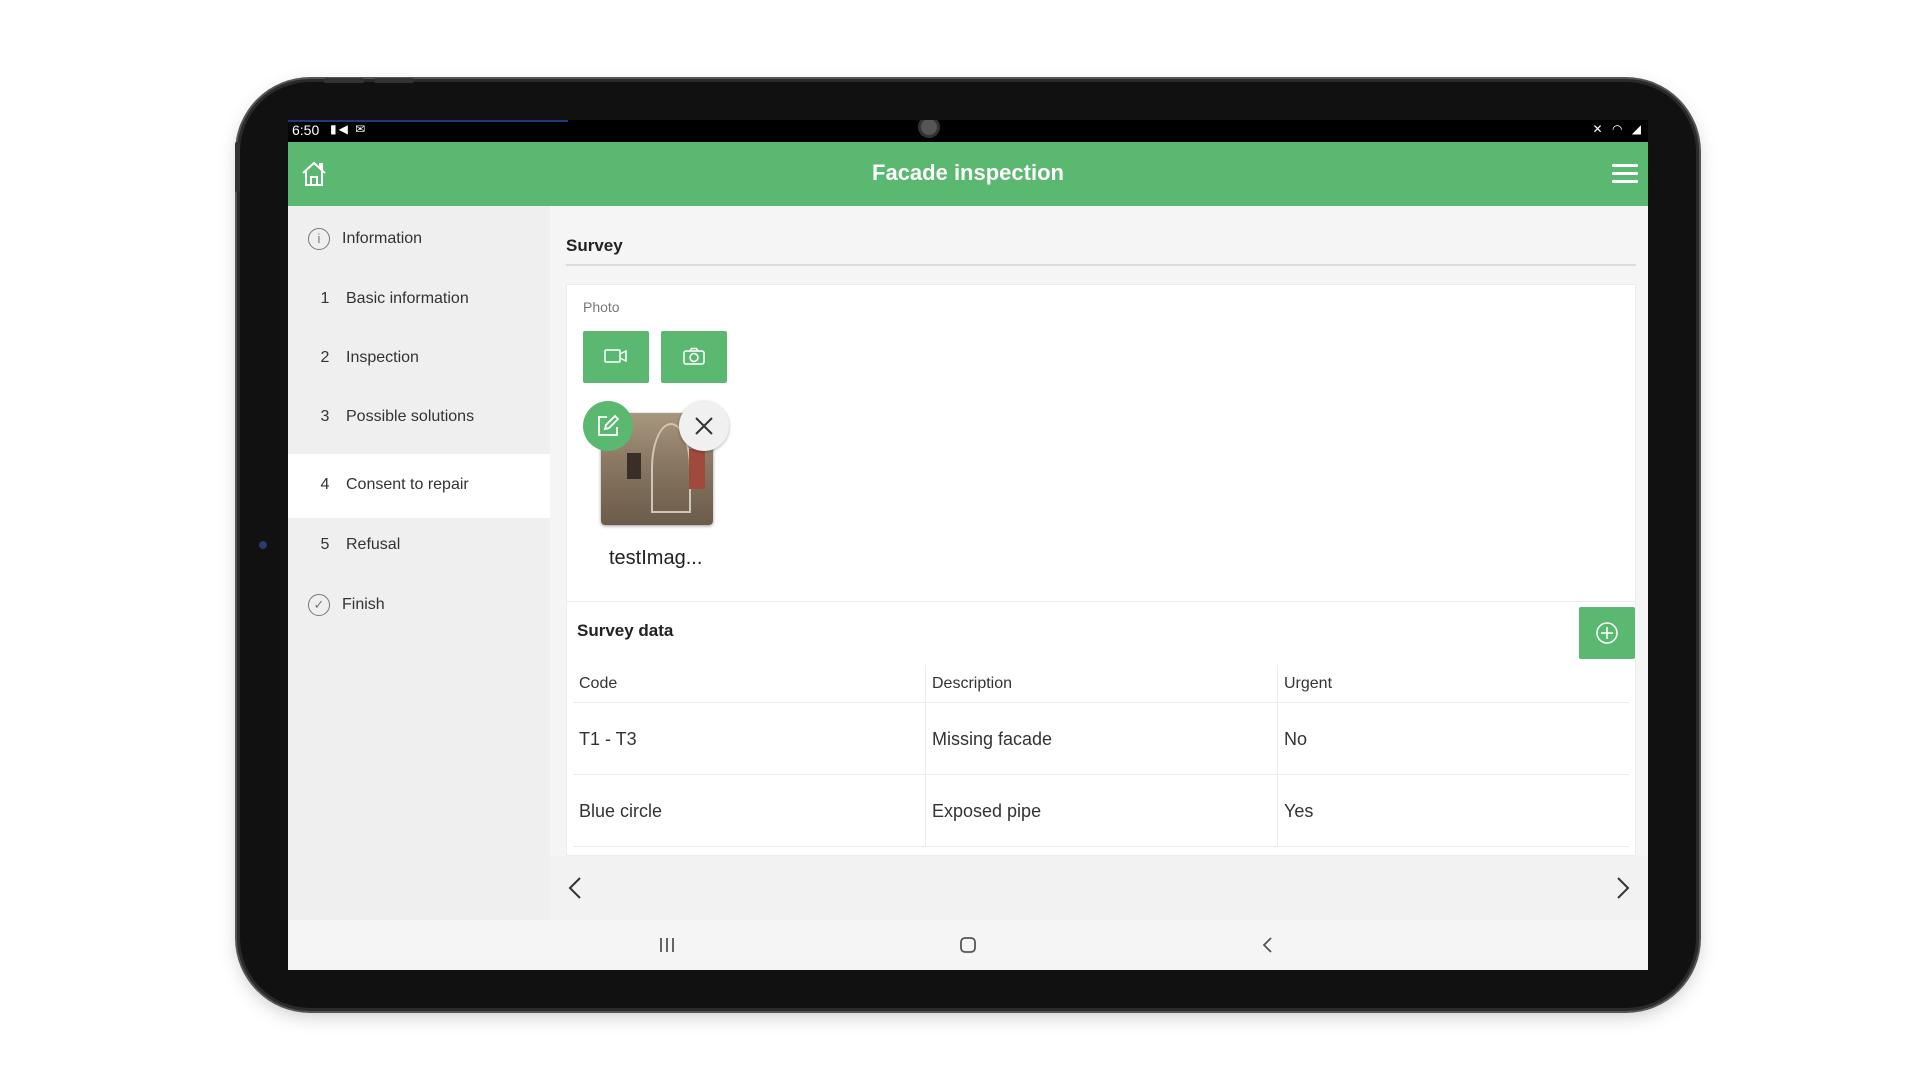 This screenshot has height=1080, width=1920. I want to click on android-nav-bar, so click(968, 945).